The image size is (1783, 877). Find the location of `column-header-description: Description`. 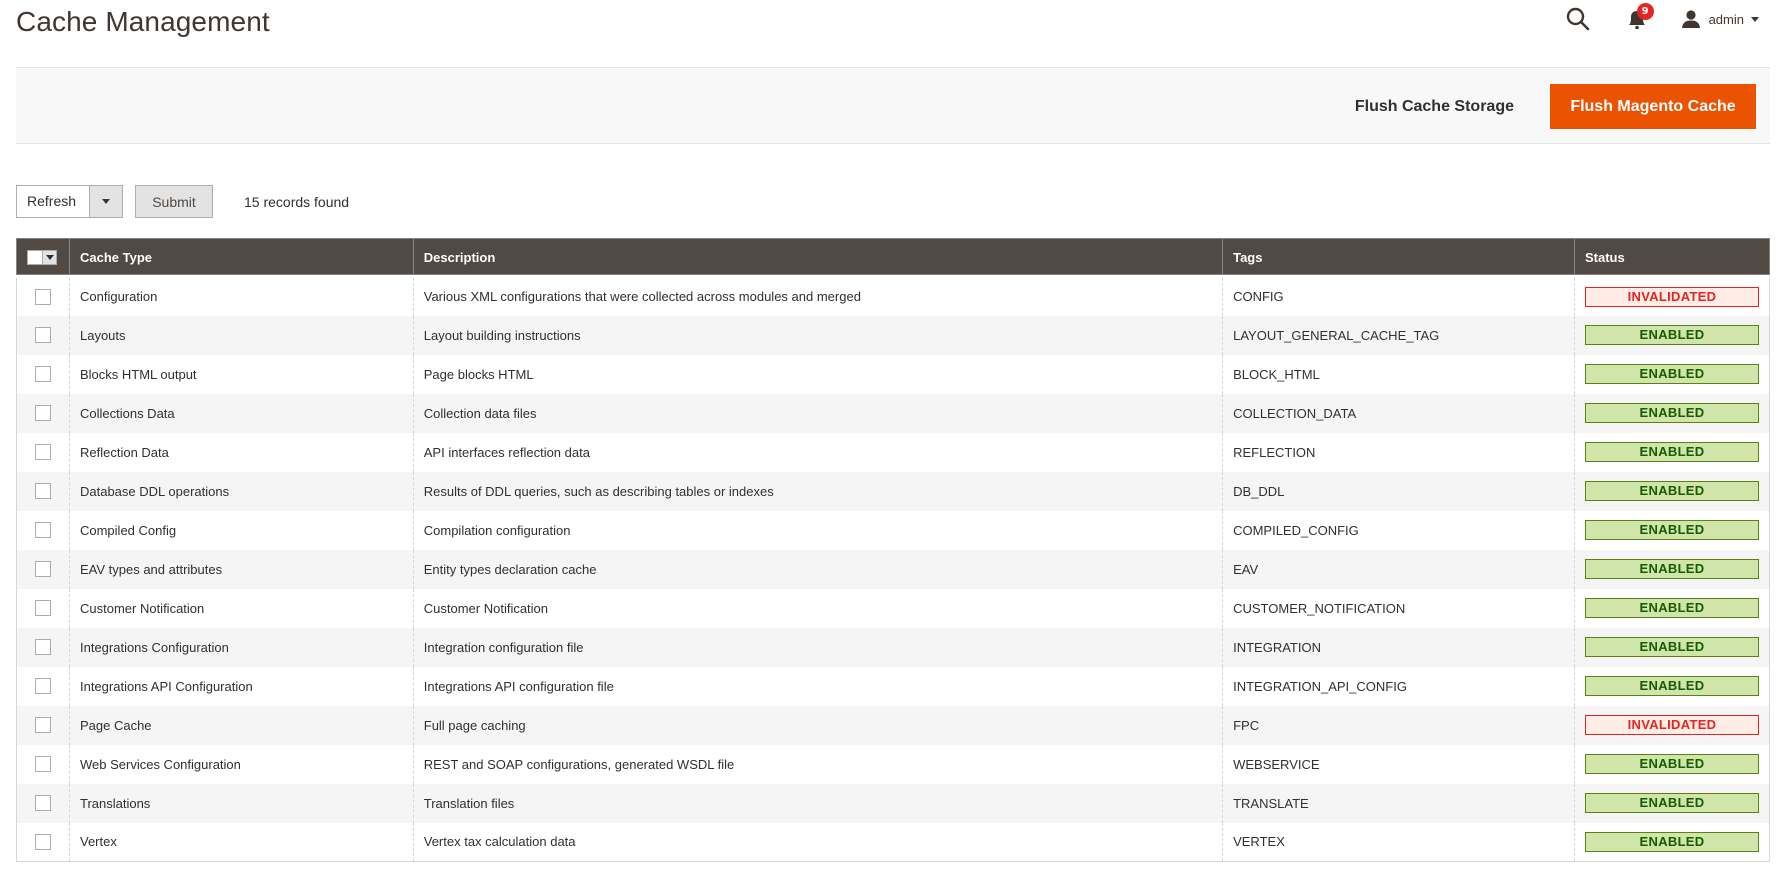

column-header-description: Description is located at coordinates (817, 258).